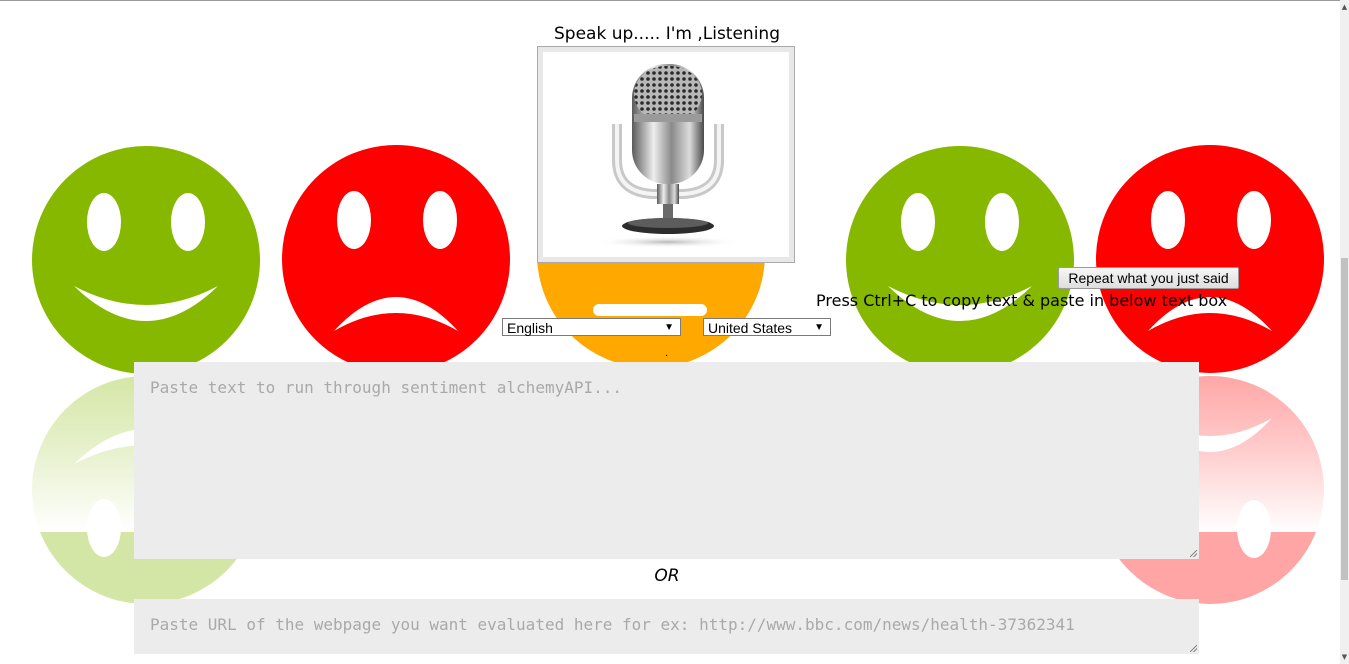 This screenshot has width=1349, height=664. What do you see at coordinates (396, 259) in the screenshot?
I see `sad-face-left` at bounding box center [396, 259].